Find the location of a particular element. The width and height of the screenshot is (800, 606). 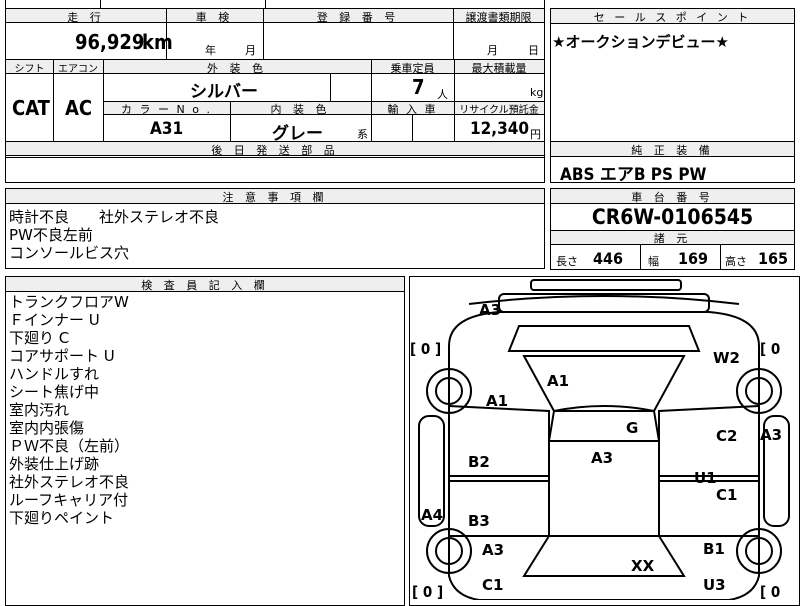

exterior-color-value: シルバー is located at coordinates (224, 92).